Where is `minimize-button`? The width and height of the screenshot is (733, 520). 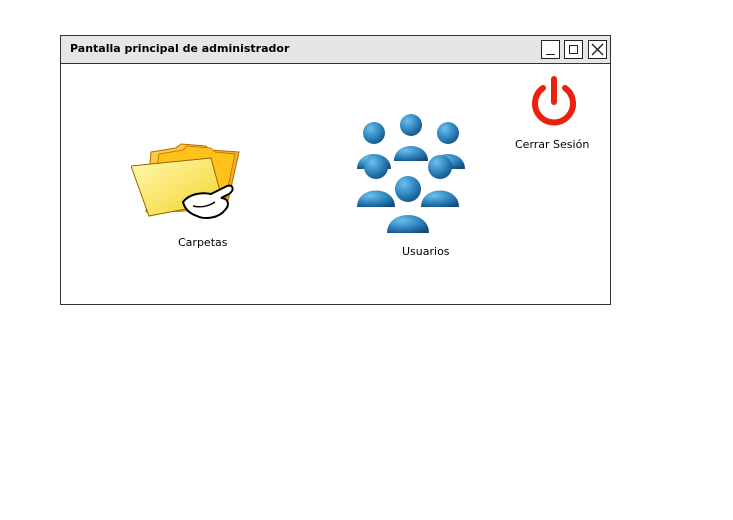
minimize-button is located at coordinates (550, 49).